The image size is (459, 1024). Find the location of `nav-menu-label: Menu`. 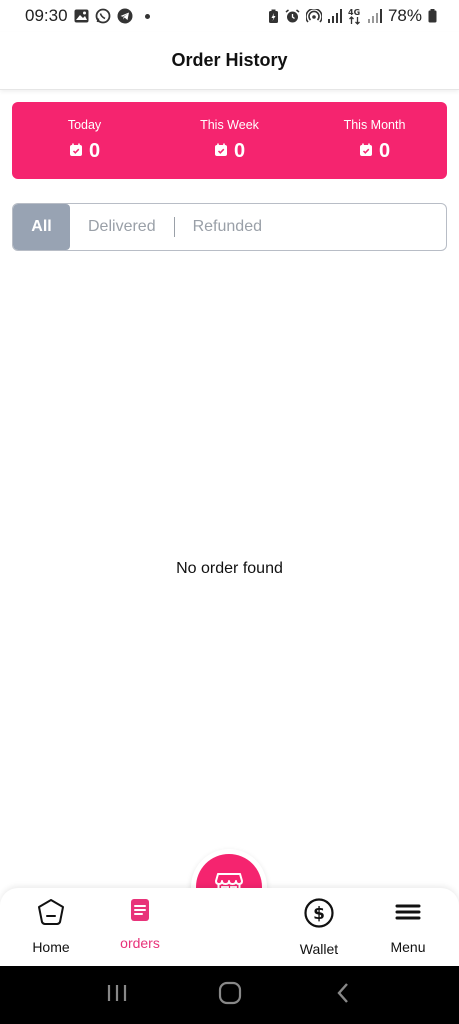

nav-menu-label: Menu is located at coordinates (408, 947).